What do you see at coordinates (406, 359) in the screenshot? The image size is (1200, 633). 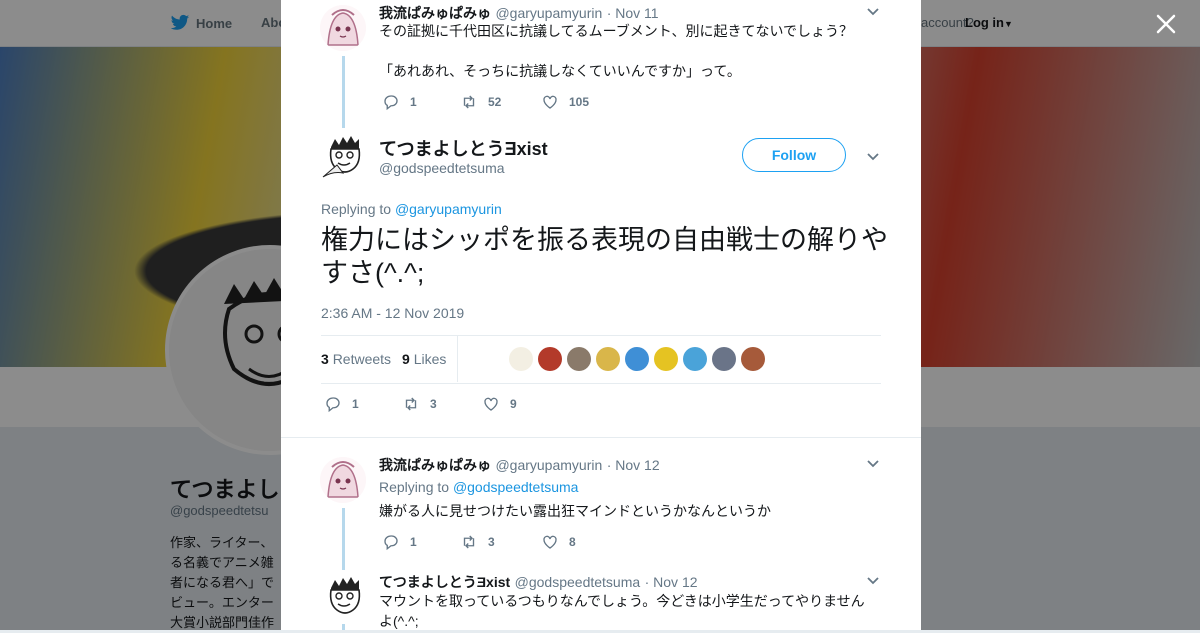 I see `likes-count: 9` at bounding box center [406, 359].